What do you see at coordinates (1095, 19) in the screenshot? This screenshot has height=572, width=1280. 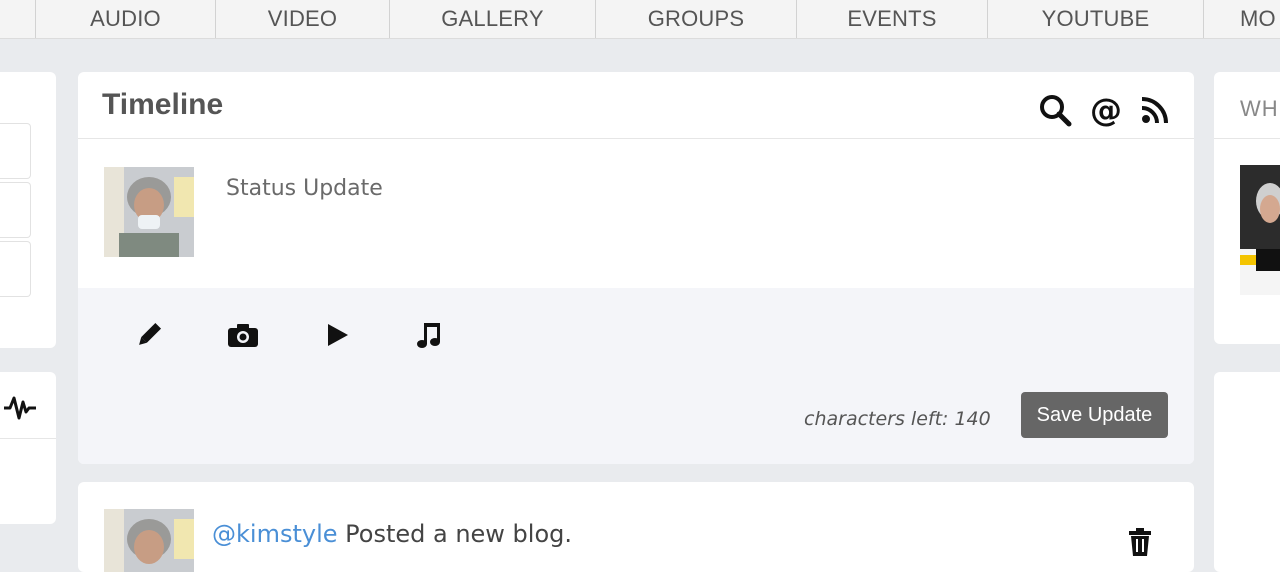 I see `nav-item-youtube: YOUTUBE` at bounding box center [1095, 19].